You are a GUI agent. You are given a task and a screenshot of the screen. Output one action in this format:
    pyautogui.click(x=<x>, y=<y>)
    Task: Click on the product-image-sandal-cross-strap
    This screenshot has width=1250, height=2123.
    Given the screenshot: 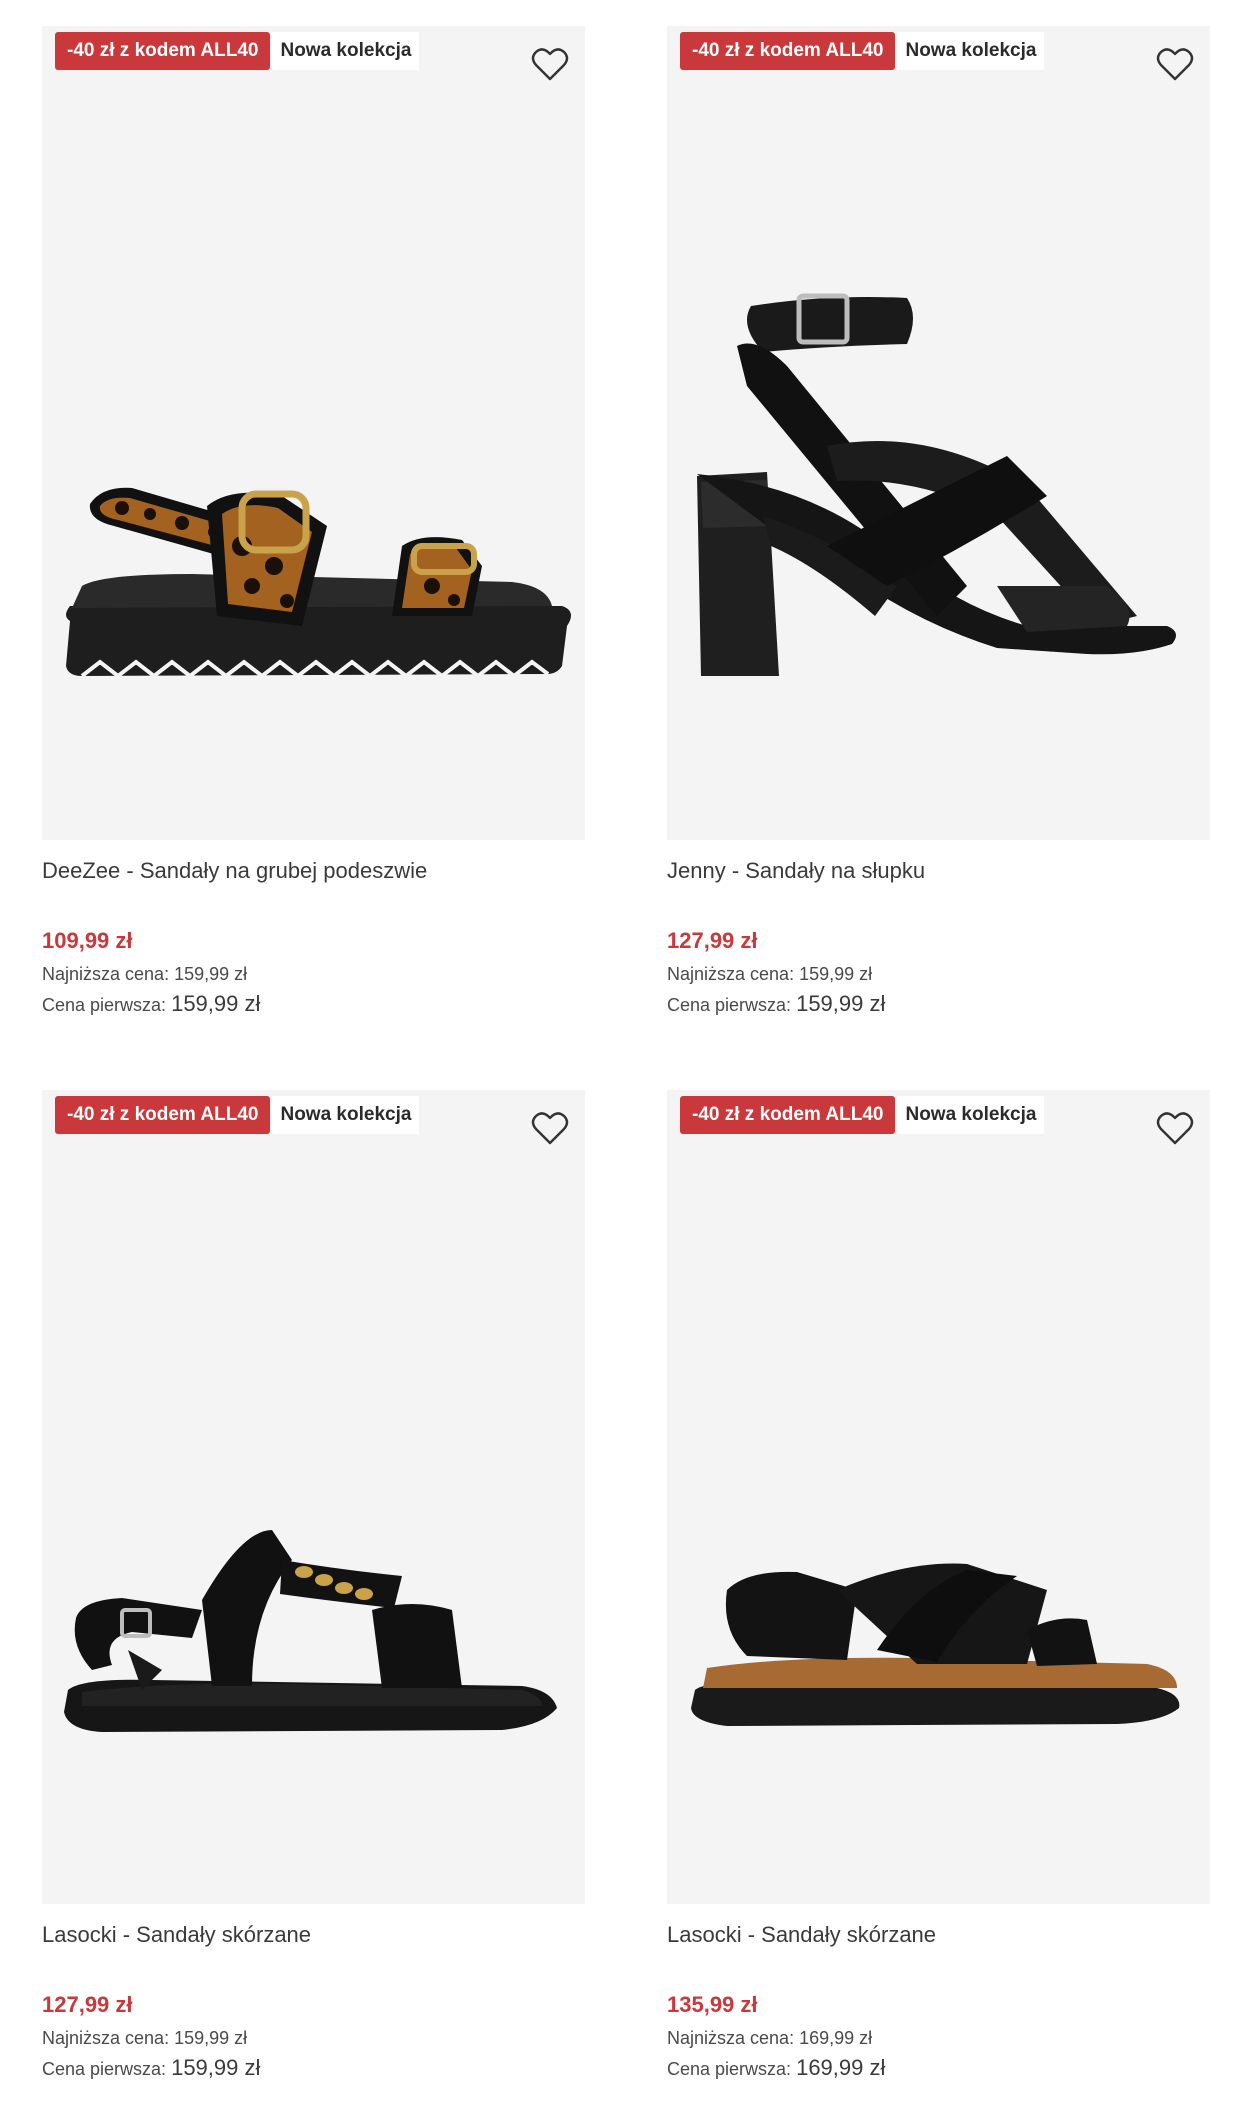 What is the action you would take?
    pyautogui.click(x=935, y=1644)
    